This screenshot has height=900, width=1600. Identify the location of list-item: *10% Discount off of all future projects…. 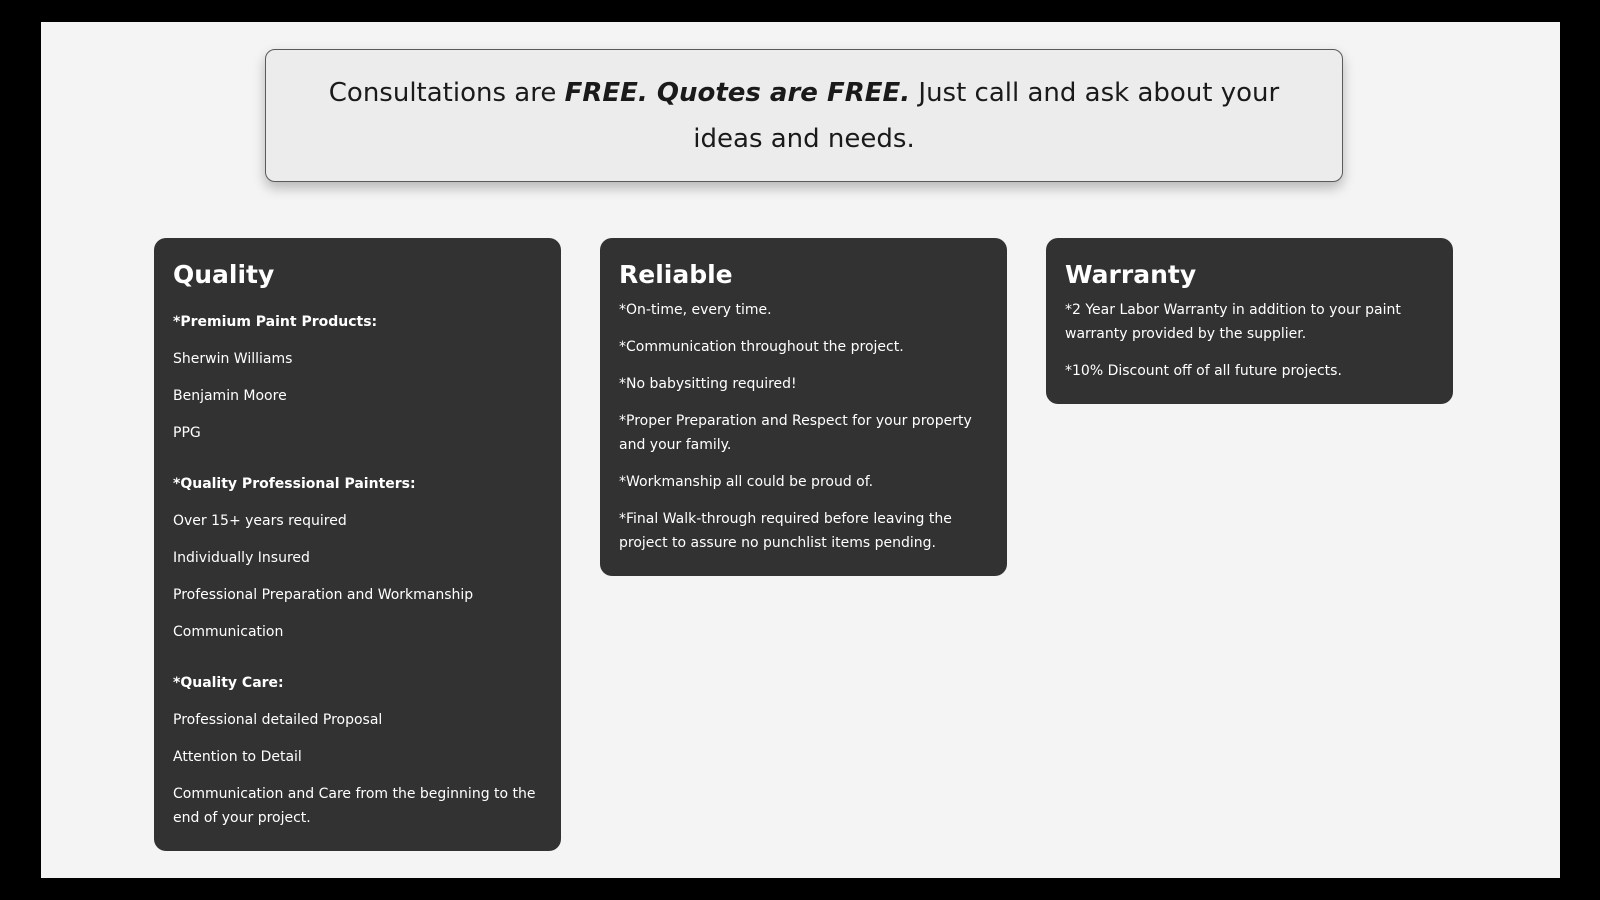
(1203, 371).